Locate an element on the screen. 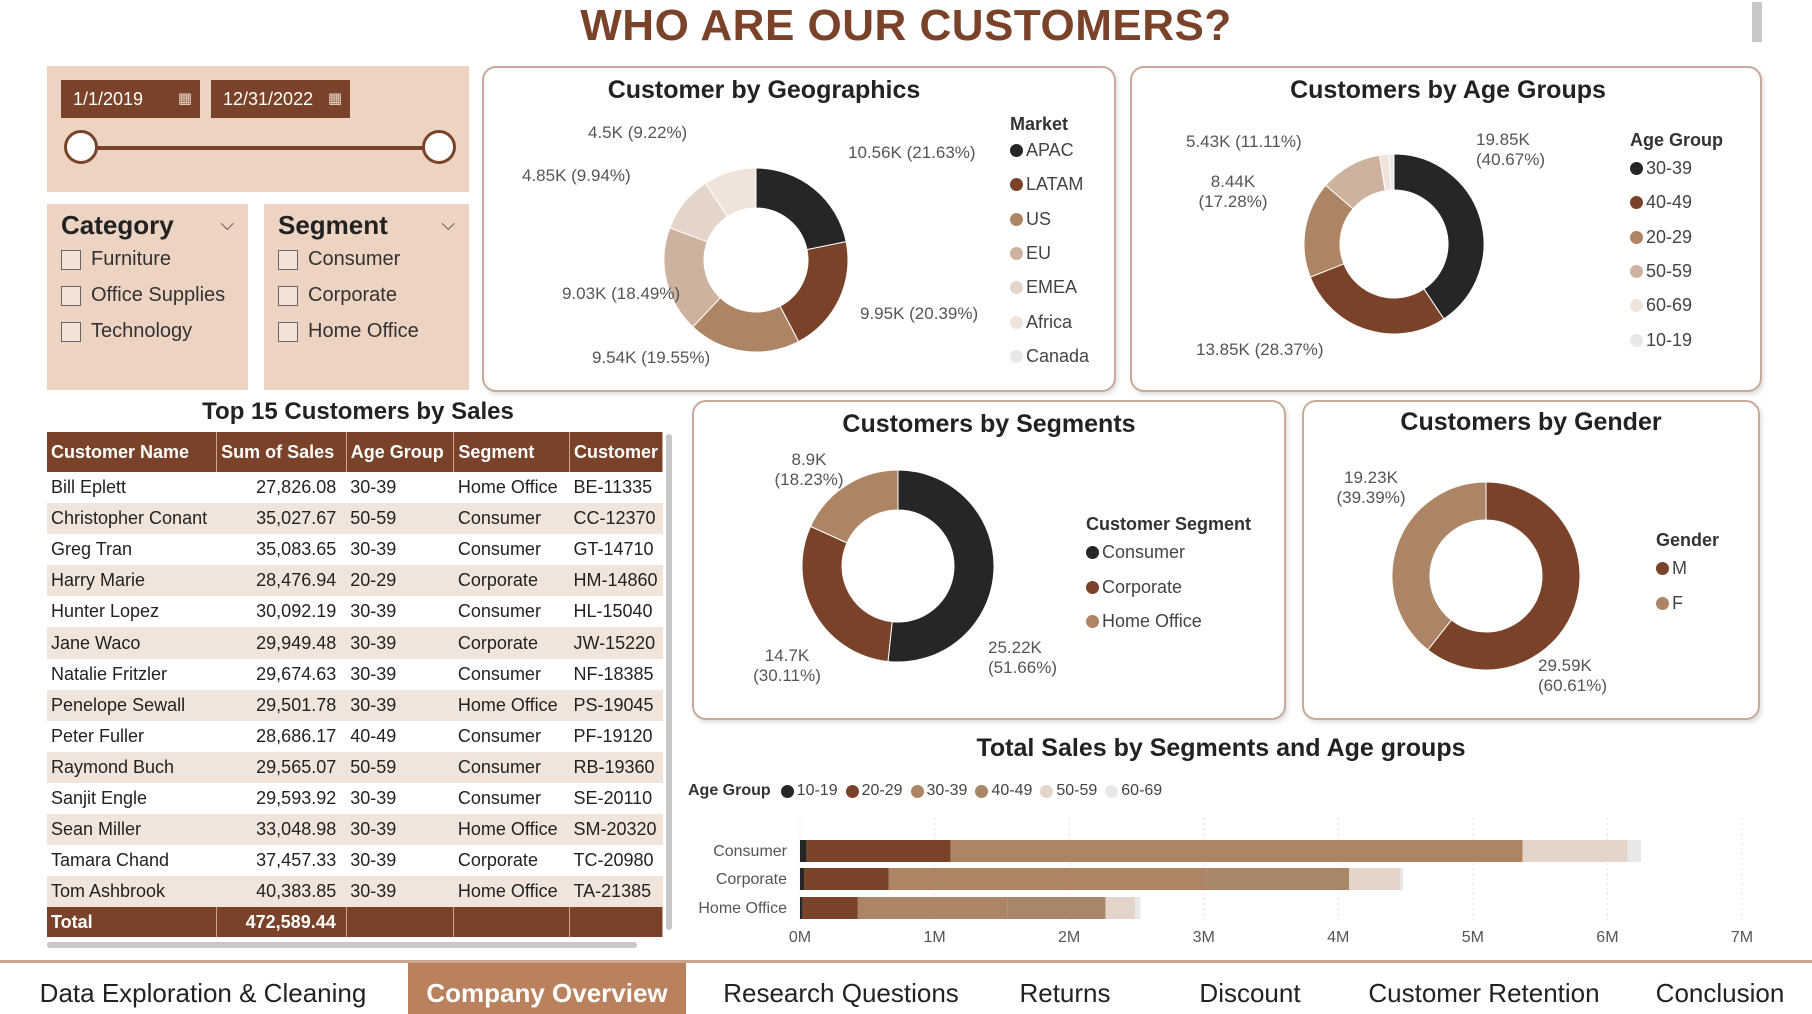 This screenshot has width=1812, height=1014. category-option-technology: Technology is located at coordinates (126, 331).